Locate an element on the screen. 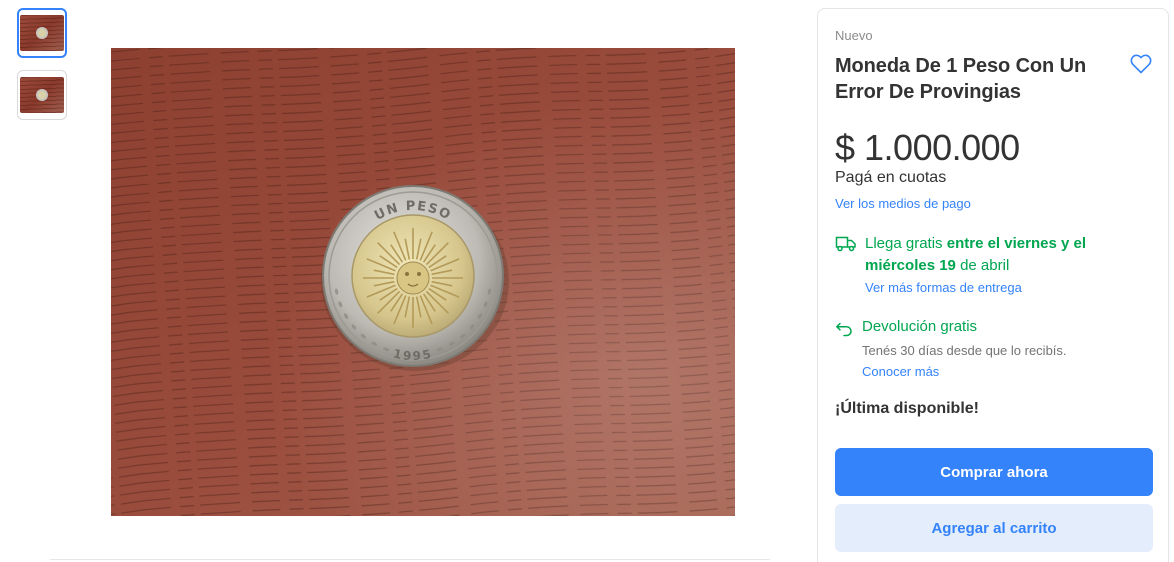 This screenshot has width=1174, height=562. truck-icon is located at coordinates (846, 243).